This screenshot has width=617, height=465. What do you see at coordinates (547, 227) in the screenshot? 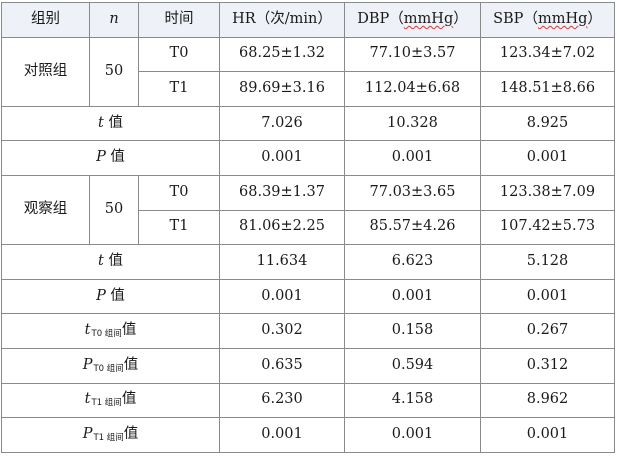
I see `sbp-cell: 107.42±5.73` at bounding box center [547, 227].